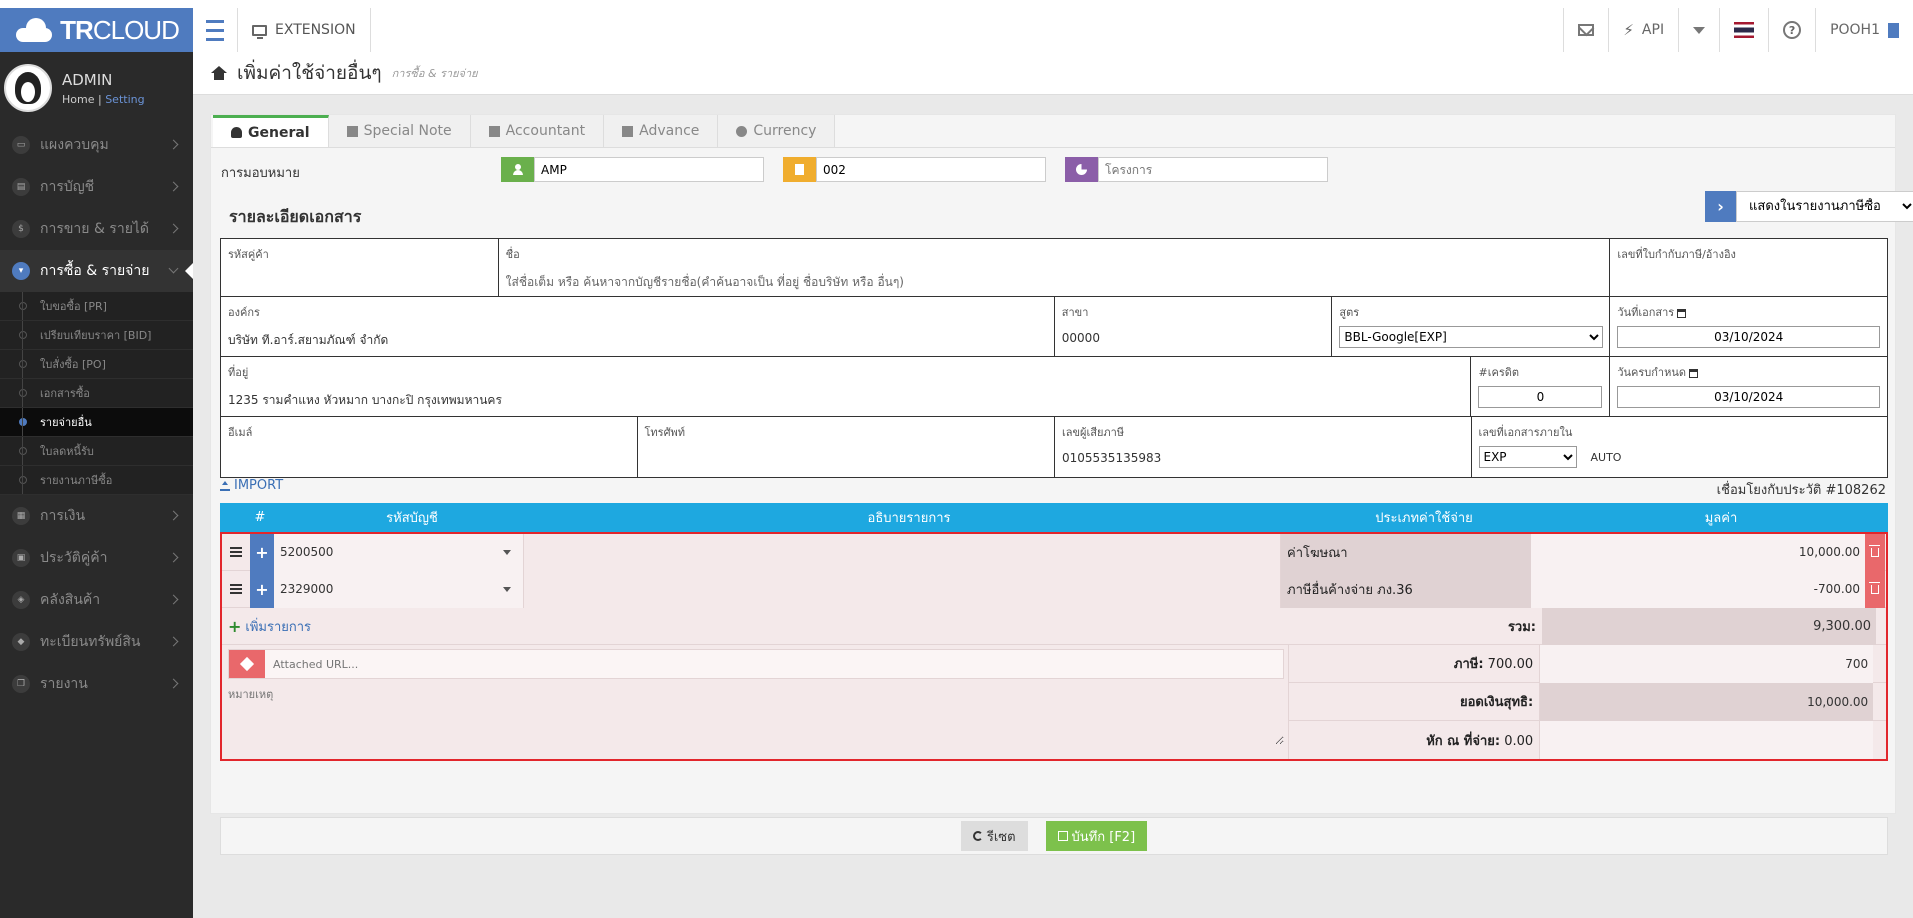  Describe the element at coordinates (96, 271) in the screenshot. I see `sidebar-item-purchase: ▾ การซื้อ & รายจ่าย` at that location.